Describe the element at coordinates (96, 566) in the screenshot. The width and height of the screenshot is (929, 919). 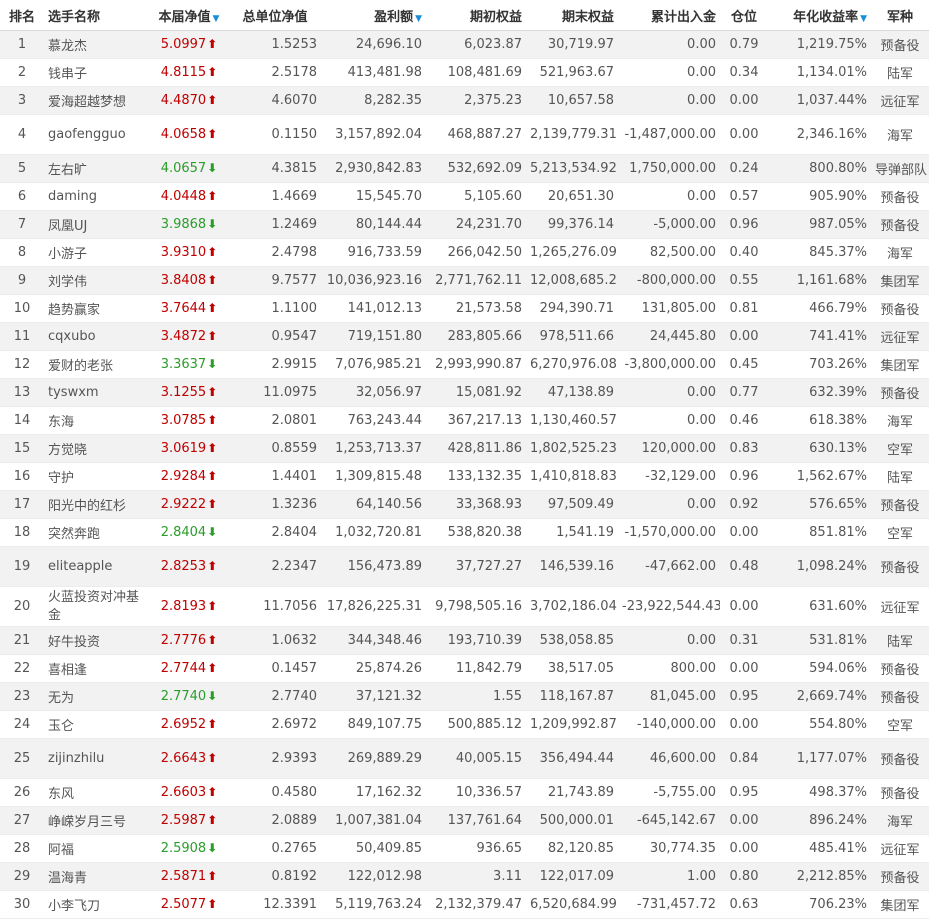
I see `player-name-cell: eliteapple` at that location.